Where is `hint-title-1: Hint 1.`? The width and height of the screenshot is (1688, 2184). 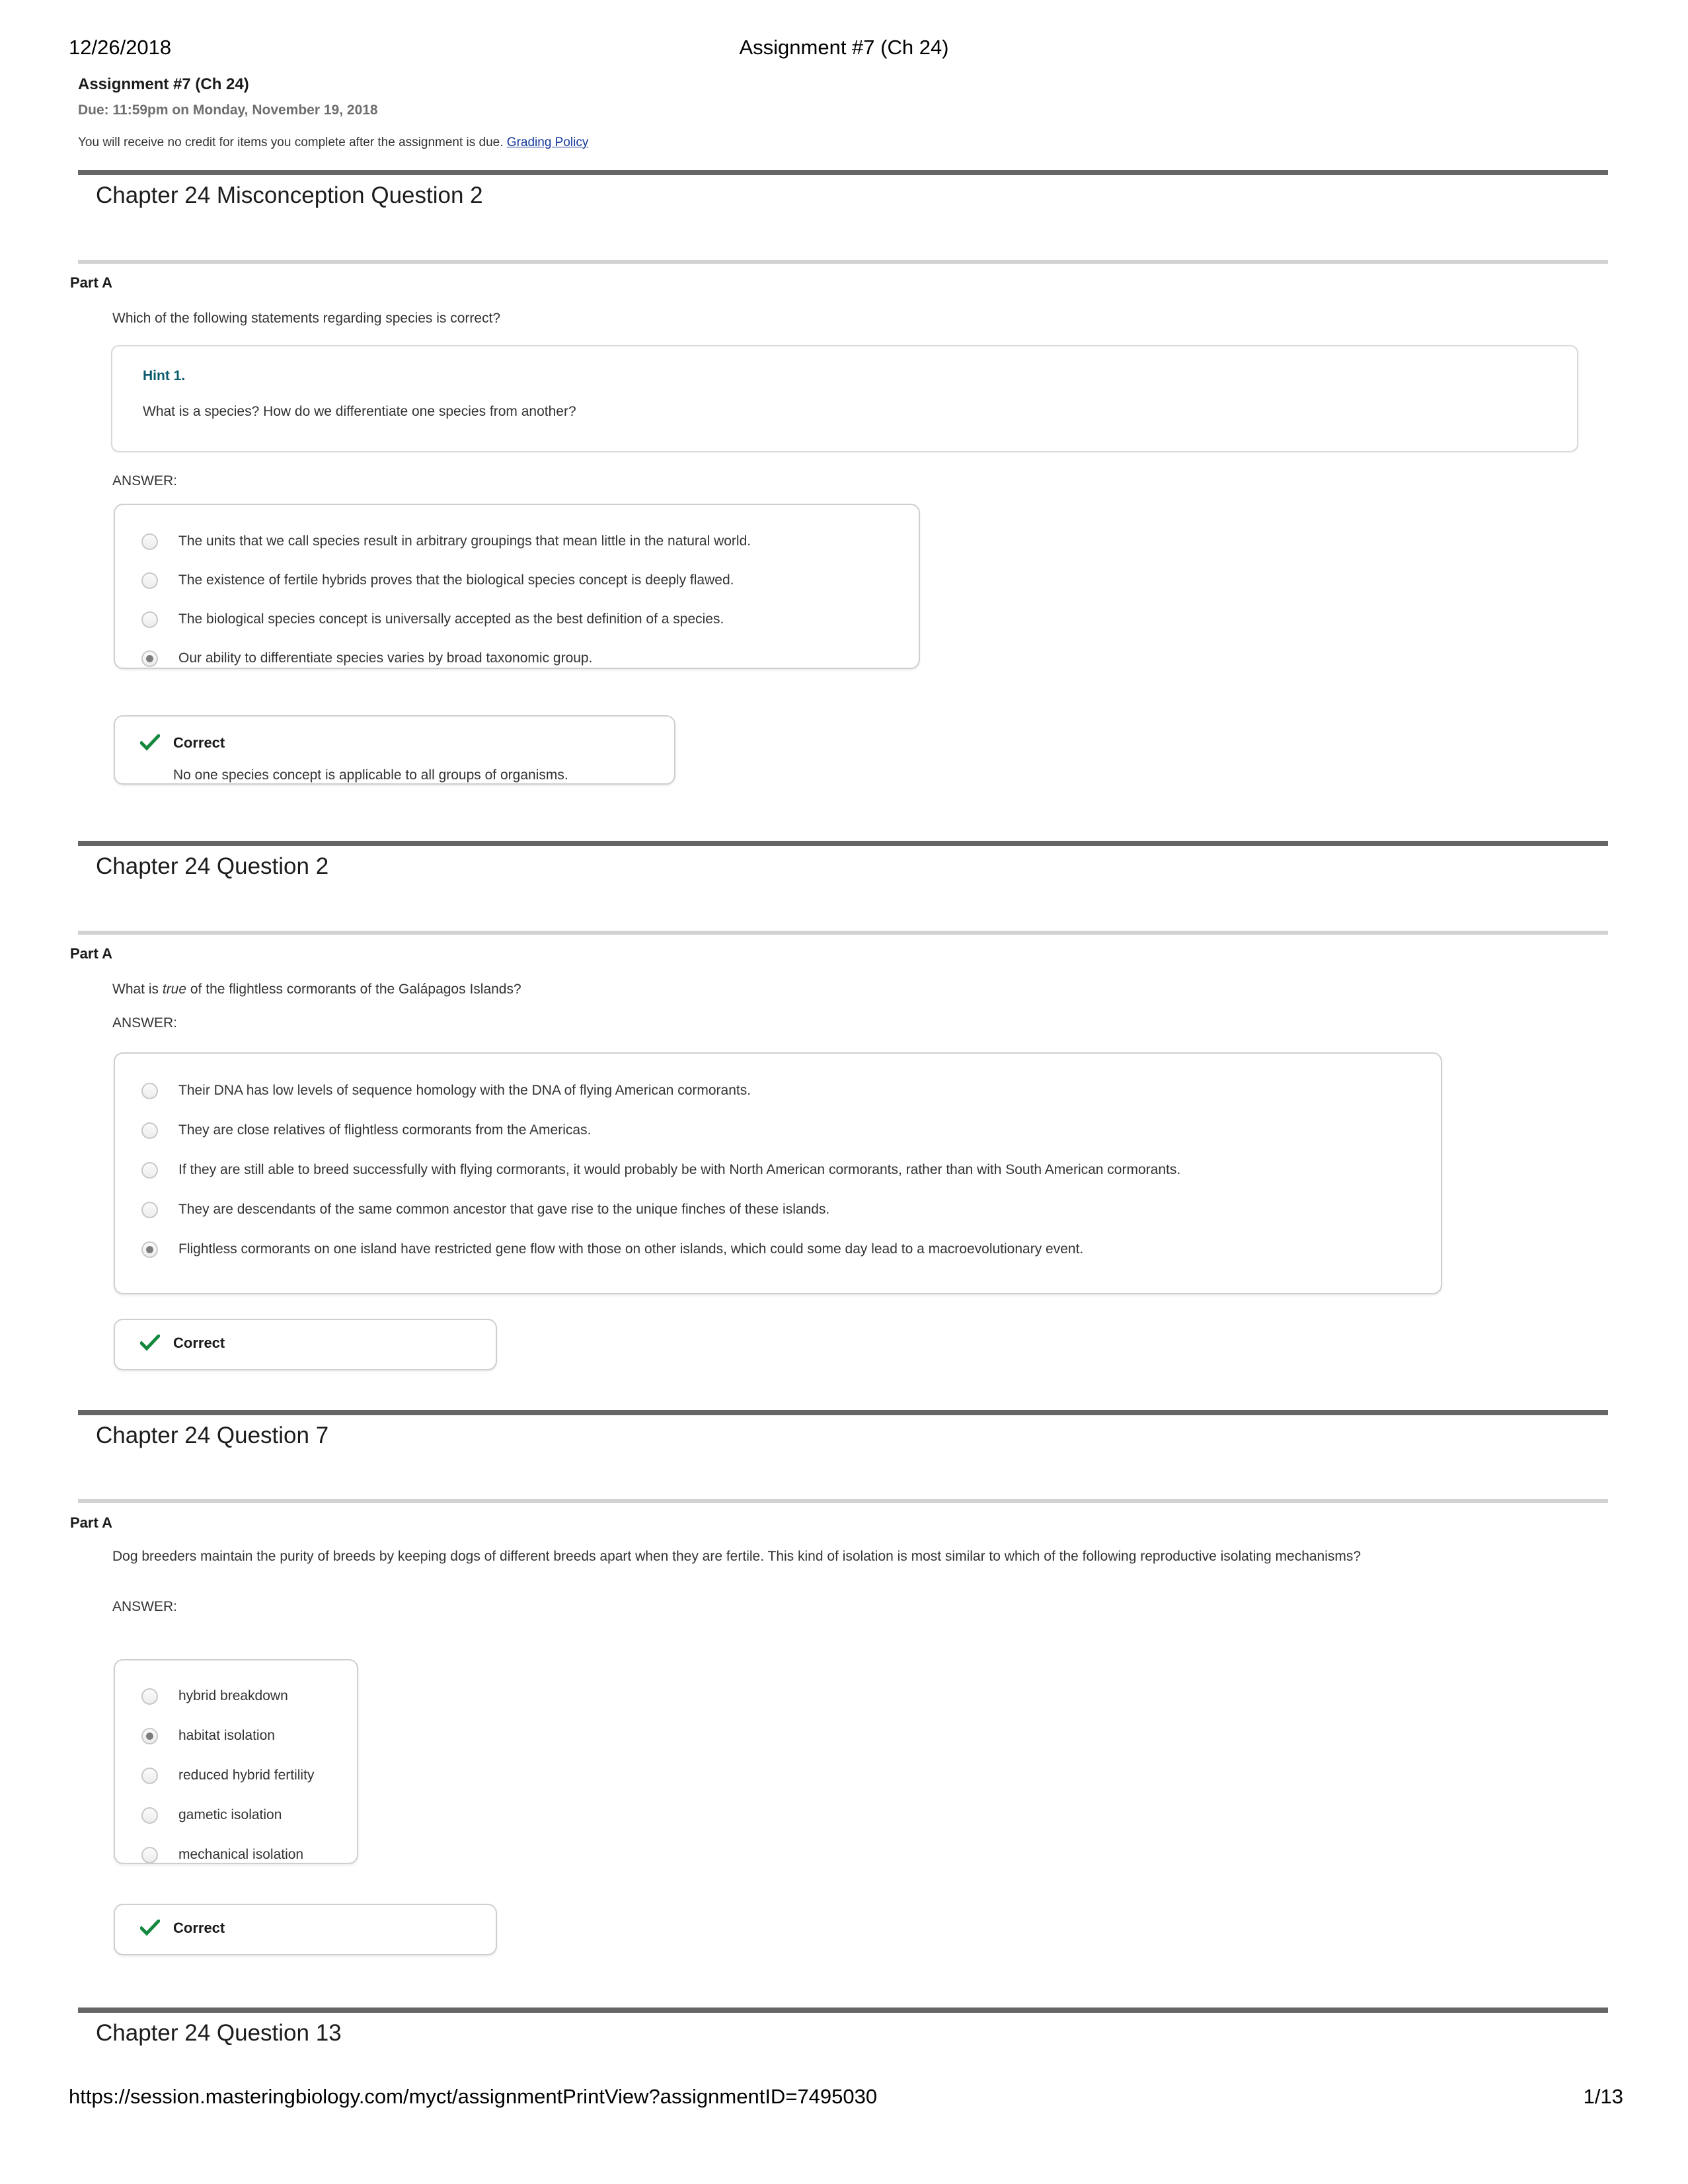
hint-title-1: Hint 1. is located at coordinates (164, 375).